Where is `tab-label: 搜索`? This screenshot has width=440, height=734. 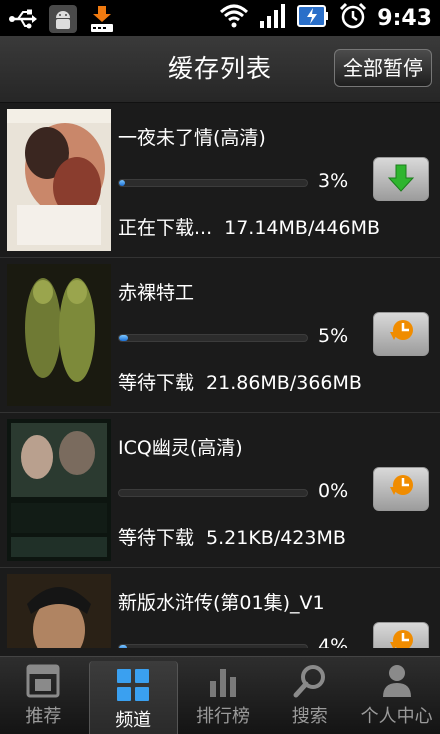
tab-label: 搜索 is located at coordinates (309, 716).